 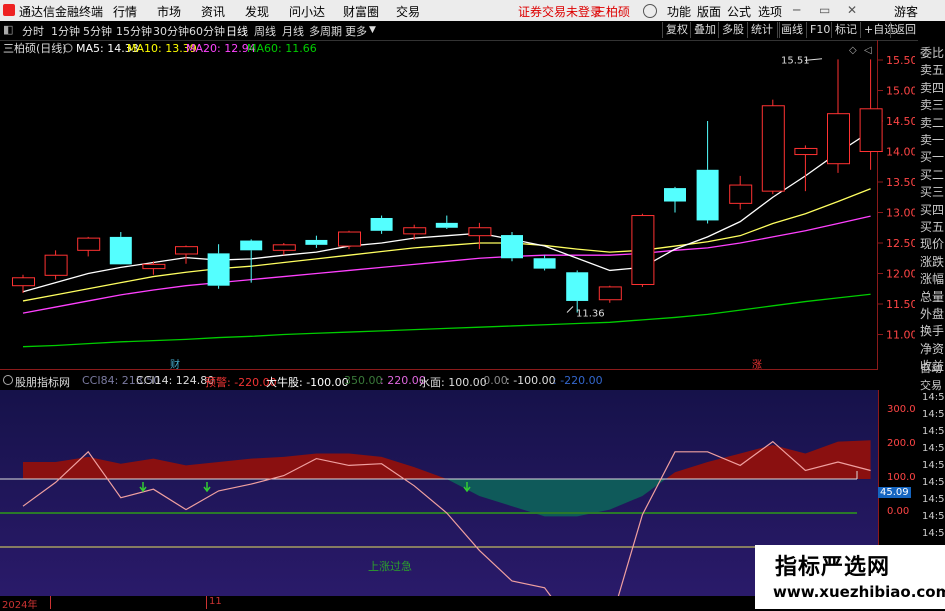 I want to click on trade-login-status: 证券交易未登录, so click(x=560, y=11).